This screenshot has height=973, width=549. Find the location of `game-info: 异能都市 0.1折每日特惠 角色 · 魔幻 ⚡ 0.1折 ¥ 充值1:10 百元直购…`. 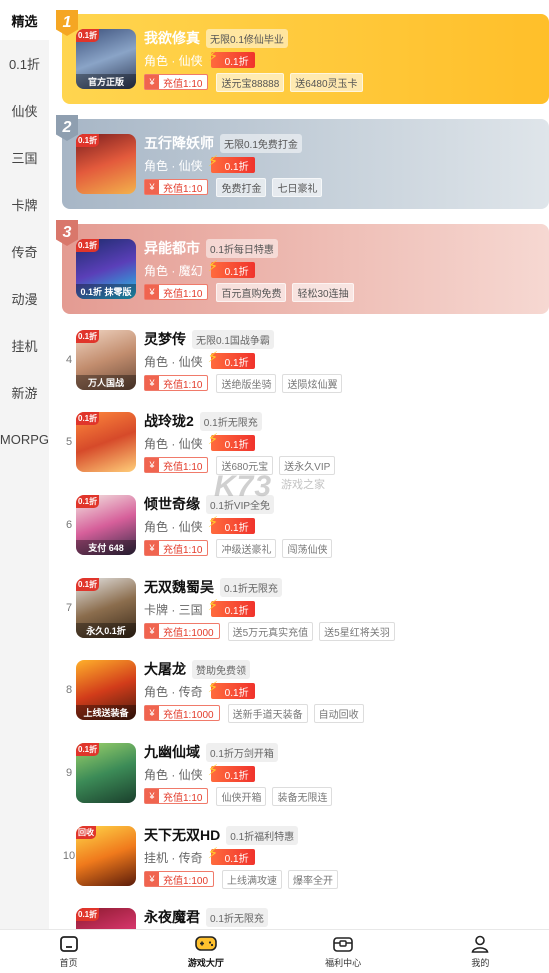

game-info: 异能都市 0.1折每日特惠 角色 · 魔幻 ⚡ 0.1折 ¥ 充值1:10 百元直购… is located at coordinates (343, 270).